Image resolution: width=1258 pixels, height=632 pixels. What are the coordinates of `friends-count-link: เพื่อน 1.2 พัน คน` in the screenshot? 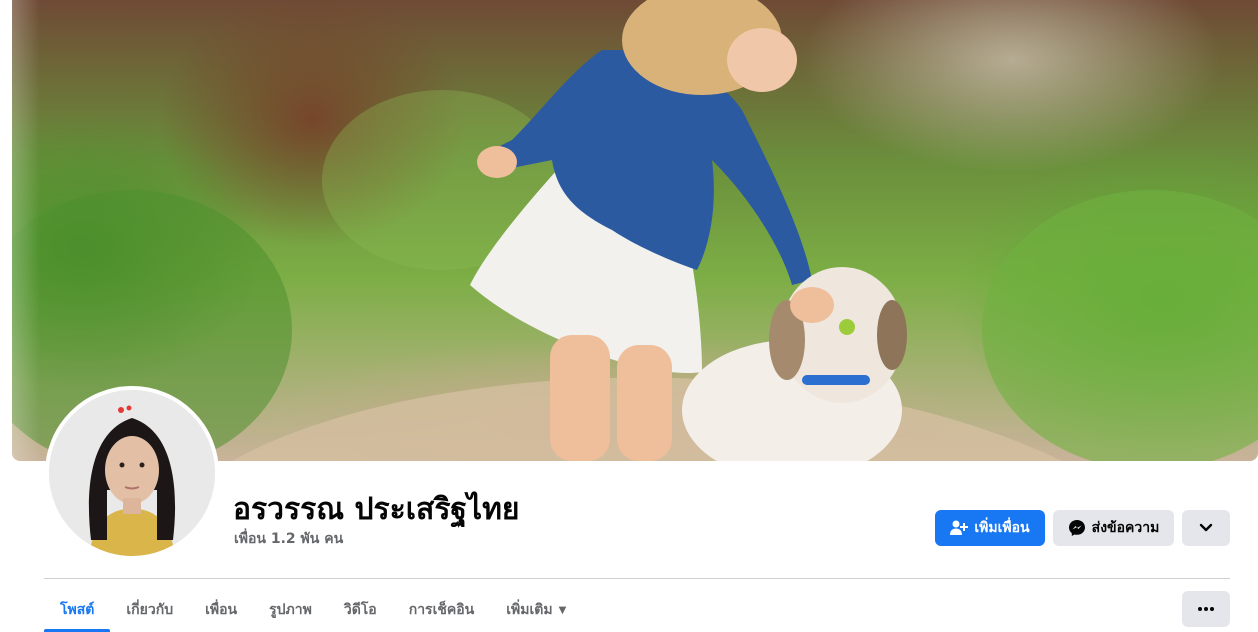 It's located at (288, 539).